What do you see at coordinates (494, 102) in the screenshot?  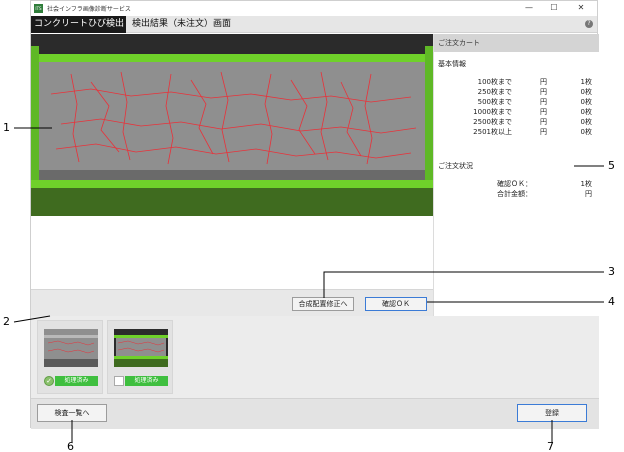 I see `price-tier: 500枚まで` at bounding box center [494, 102].